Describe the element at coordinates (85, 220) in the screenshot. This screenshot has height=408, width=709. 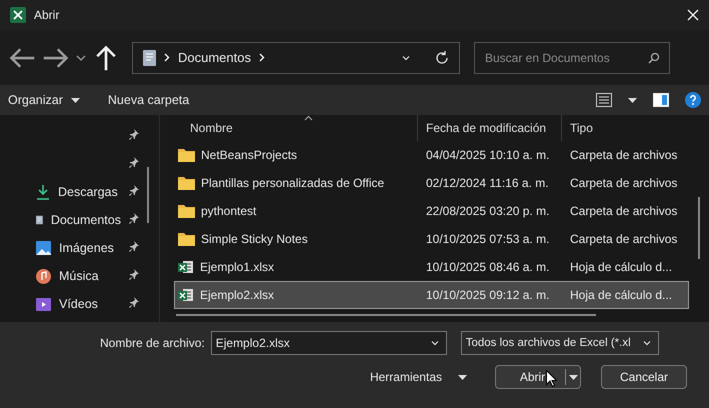
I see `sidebar-item: Documentos` at that location.